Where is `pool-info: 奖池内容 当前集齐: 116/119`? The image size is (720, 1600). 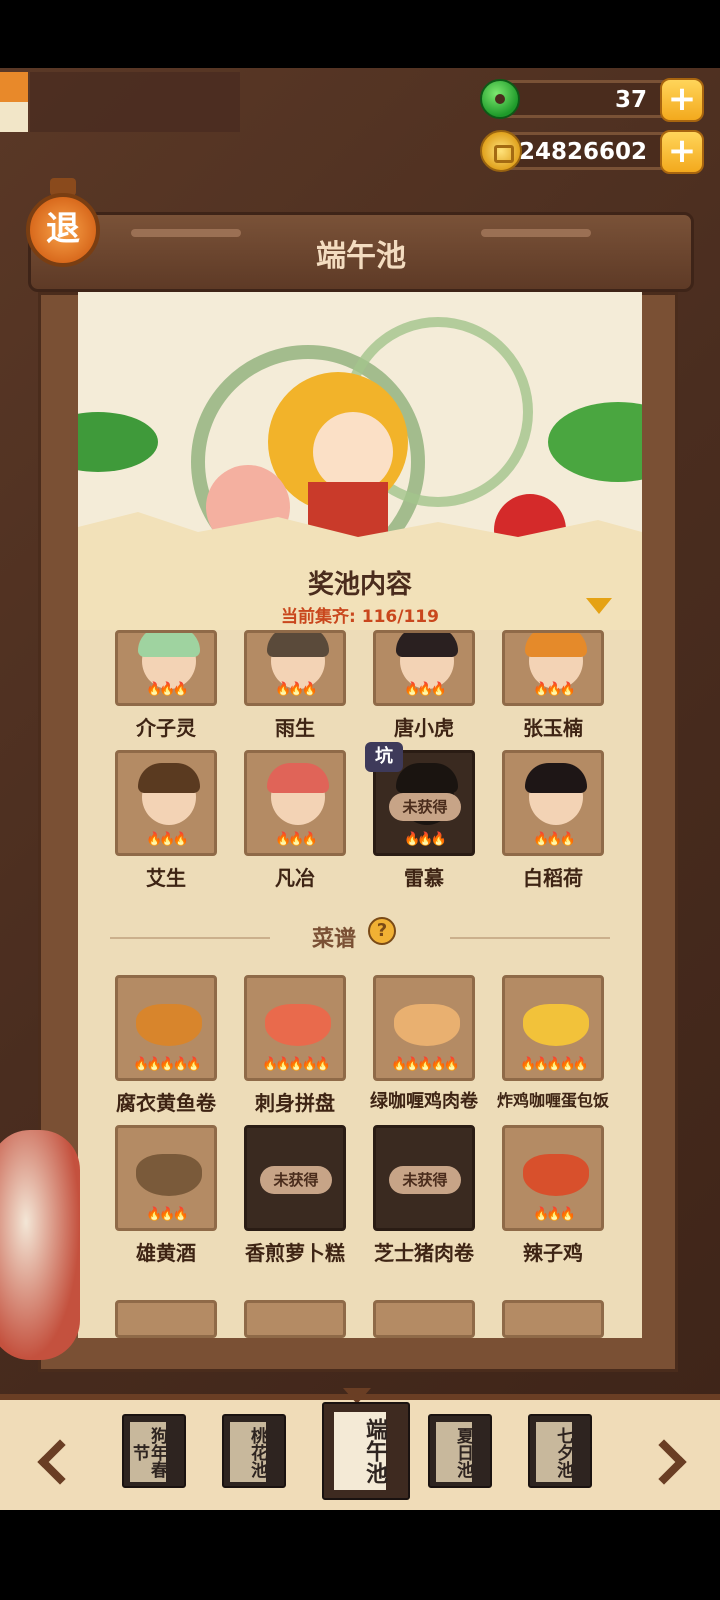 pool-info: 奖池内容 当前集齐: 116/119 is located at coordinates (360, 585).